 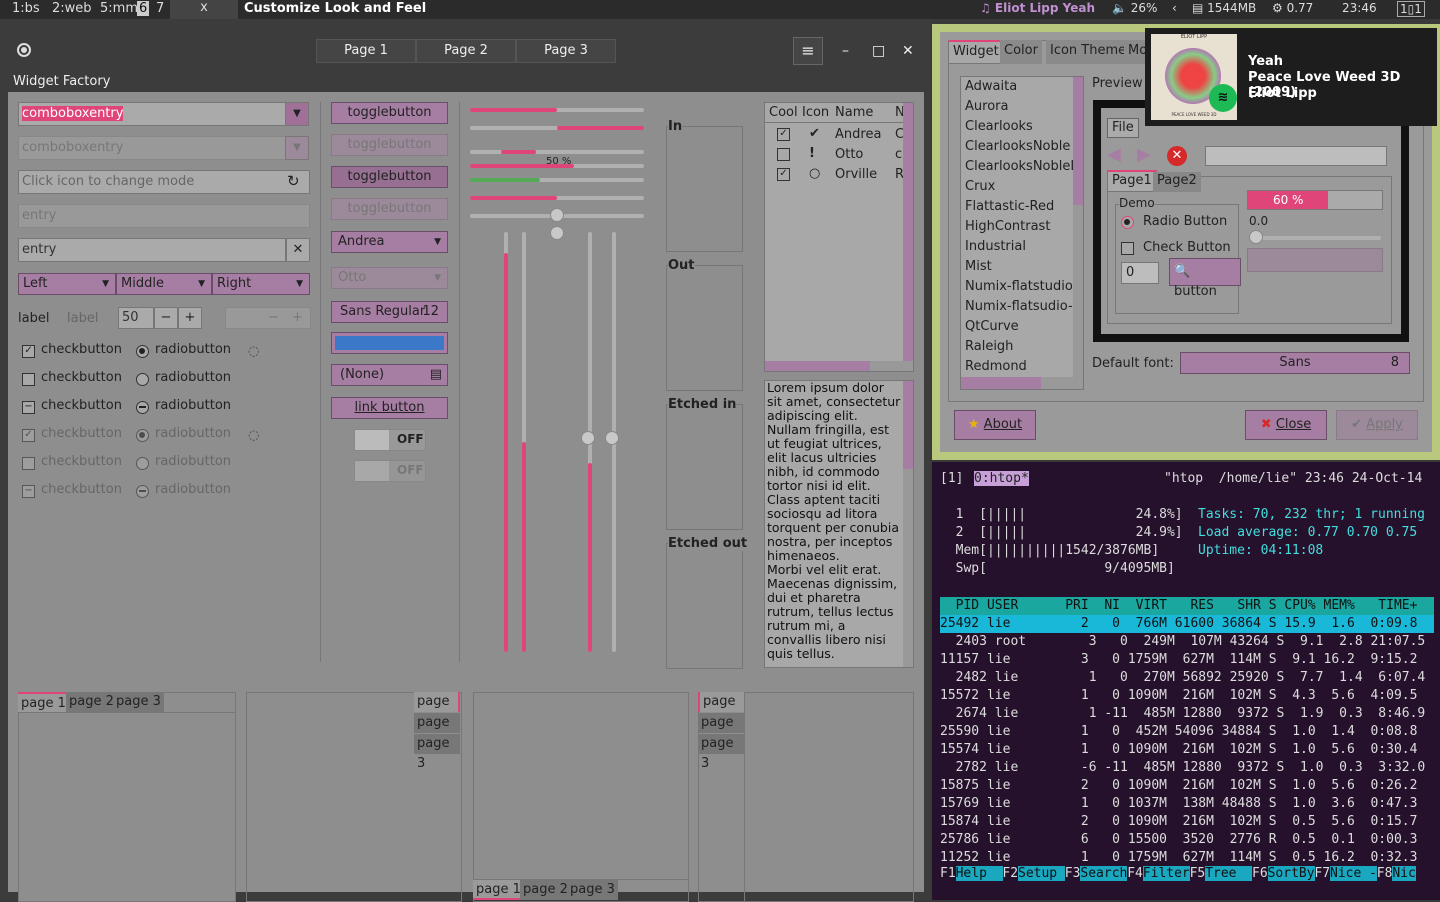 What do you see at coordinates (190, 318) in the screenshot?
I see `spin-plus-button: +` at bounding box center [190, 318].